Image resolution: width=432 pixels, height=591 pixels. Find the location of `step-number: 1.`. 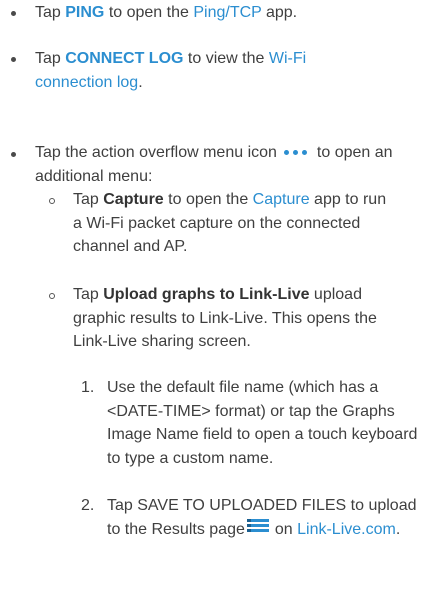

step-number: 1. is located at coordinates (88, 387).